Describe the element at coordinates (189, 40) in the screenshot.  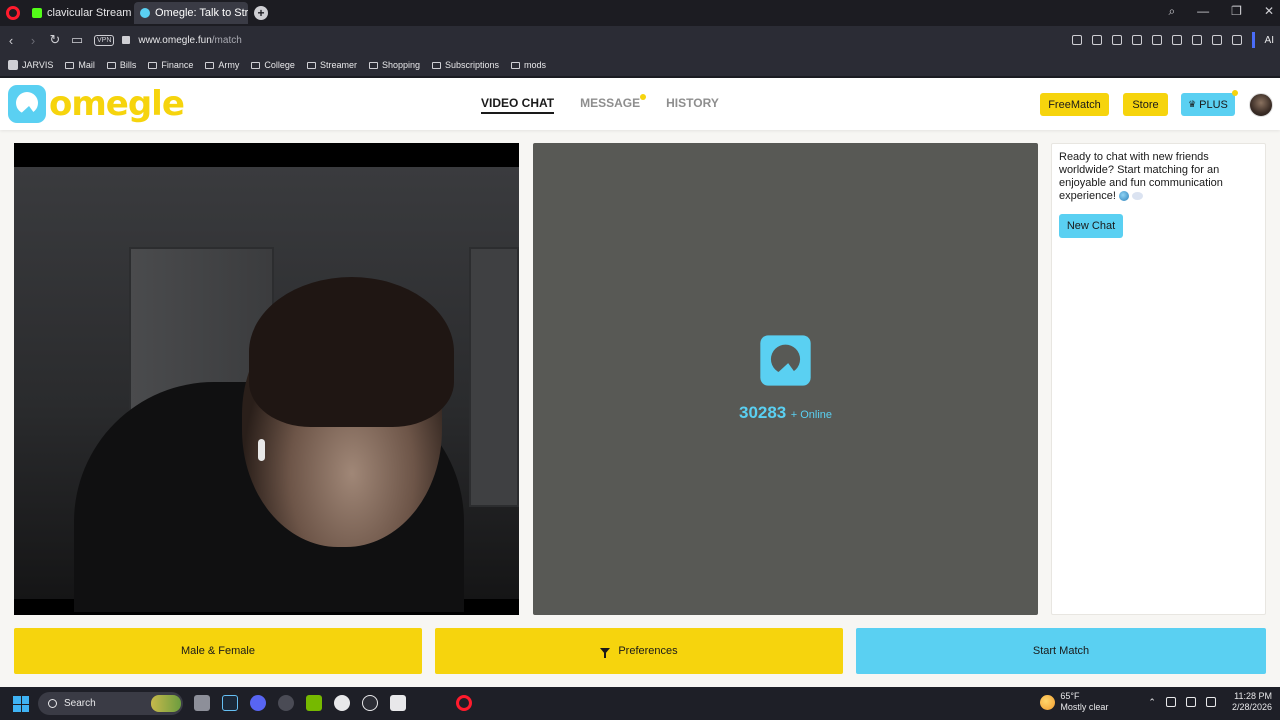
I see `url-field: www.omegle.fun/match` at that location.